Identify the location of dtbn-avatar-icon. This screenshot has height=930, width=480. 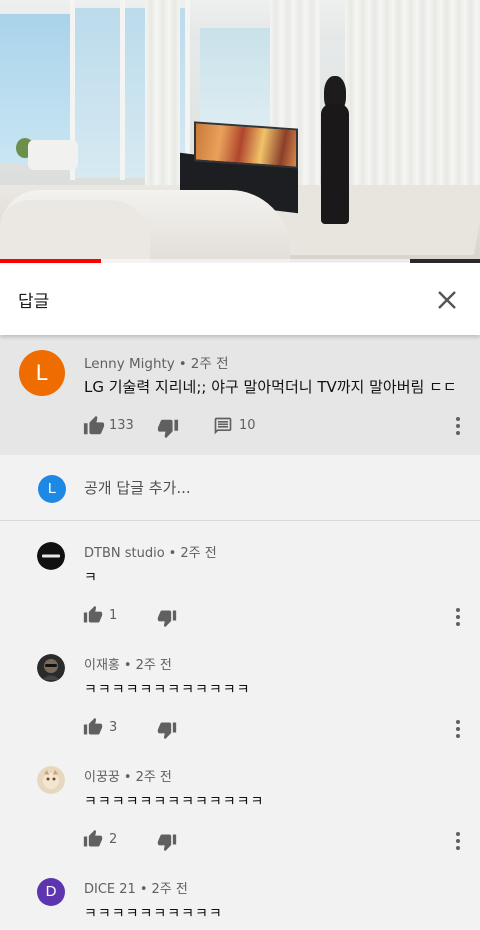
(51, 556).